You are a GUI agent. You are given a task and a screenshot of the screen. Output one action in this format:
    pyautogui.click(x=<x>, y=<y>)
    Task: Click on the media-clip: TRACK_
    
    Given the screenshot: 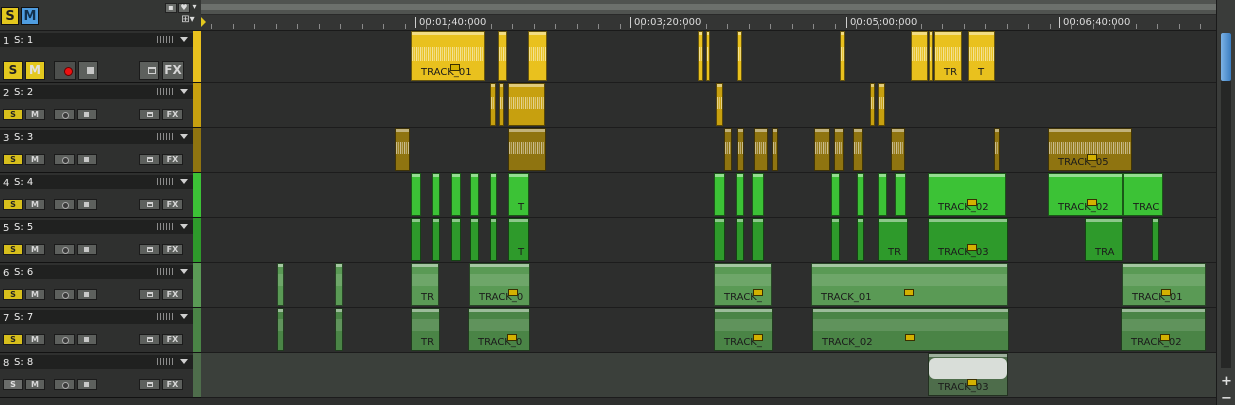 What is the action you would take?
    pyautogui.click(x=743, y=329)
    